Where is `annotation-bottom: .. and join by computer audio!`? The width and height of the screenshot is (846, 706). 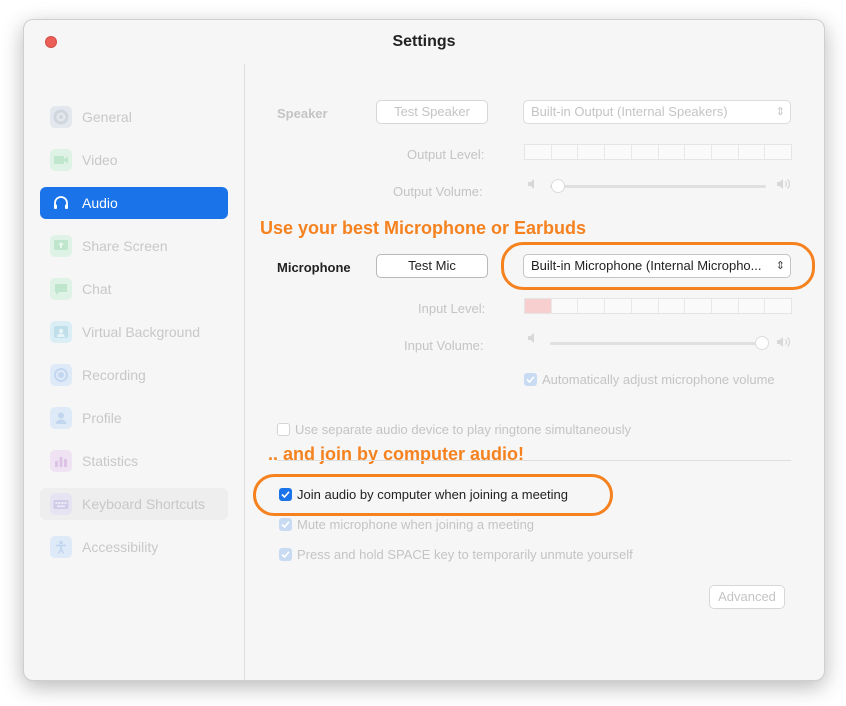 annotation-bottom: .. and join by computer audio! is located at coordinates (396, 454).